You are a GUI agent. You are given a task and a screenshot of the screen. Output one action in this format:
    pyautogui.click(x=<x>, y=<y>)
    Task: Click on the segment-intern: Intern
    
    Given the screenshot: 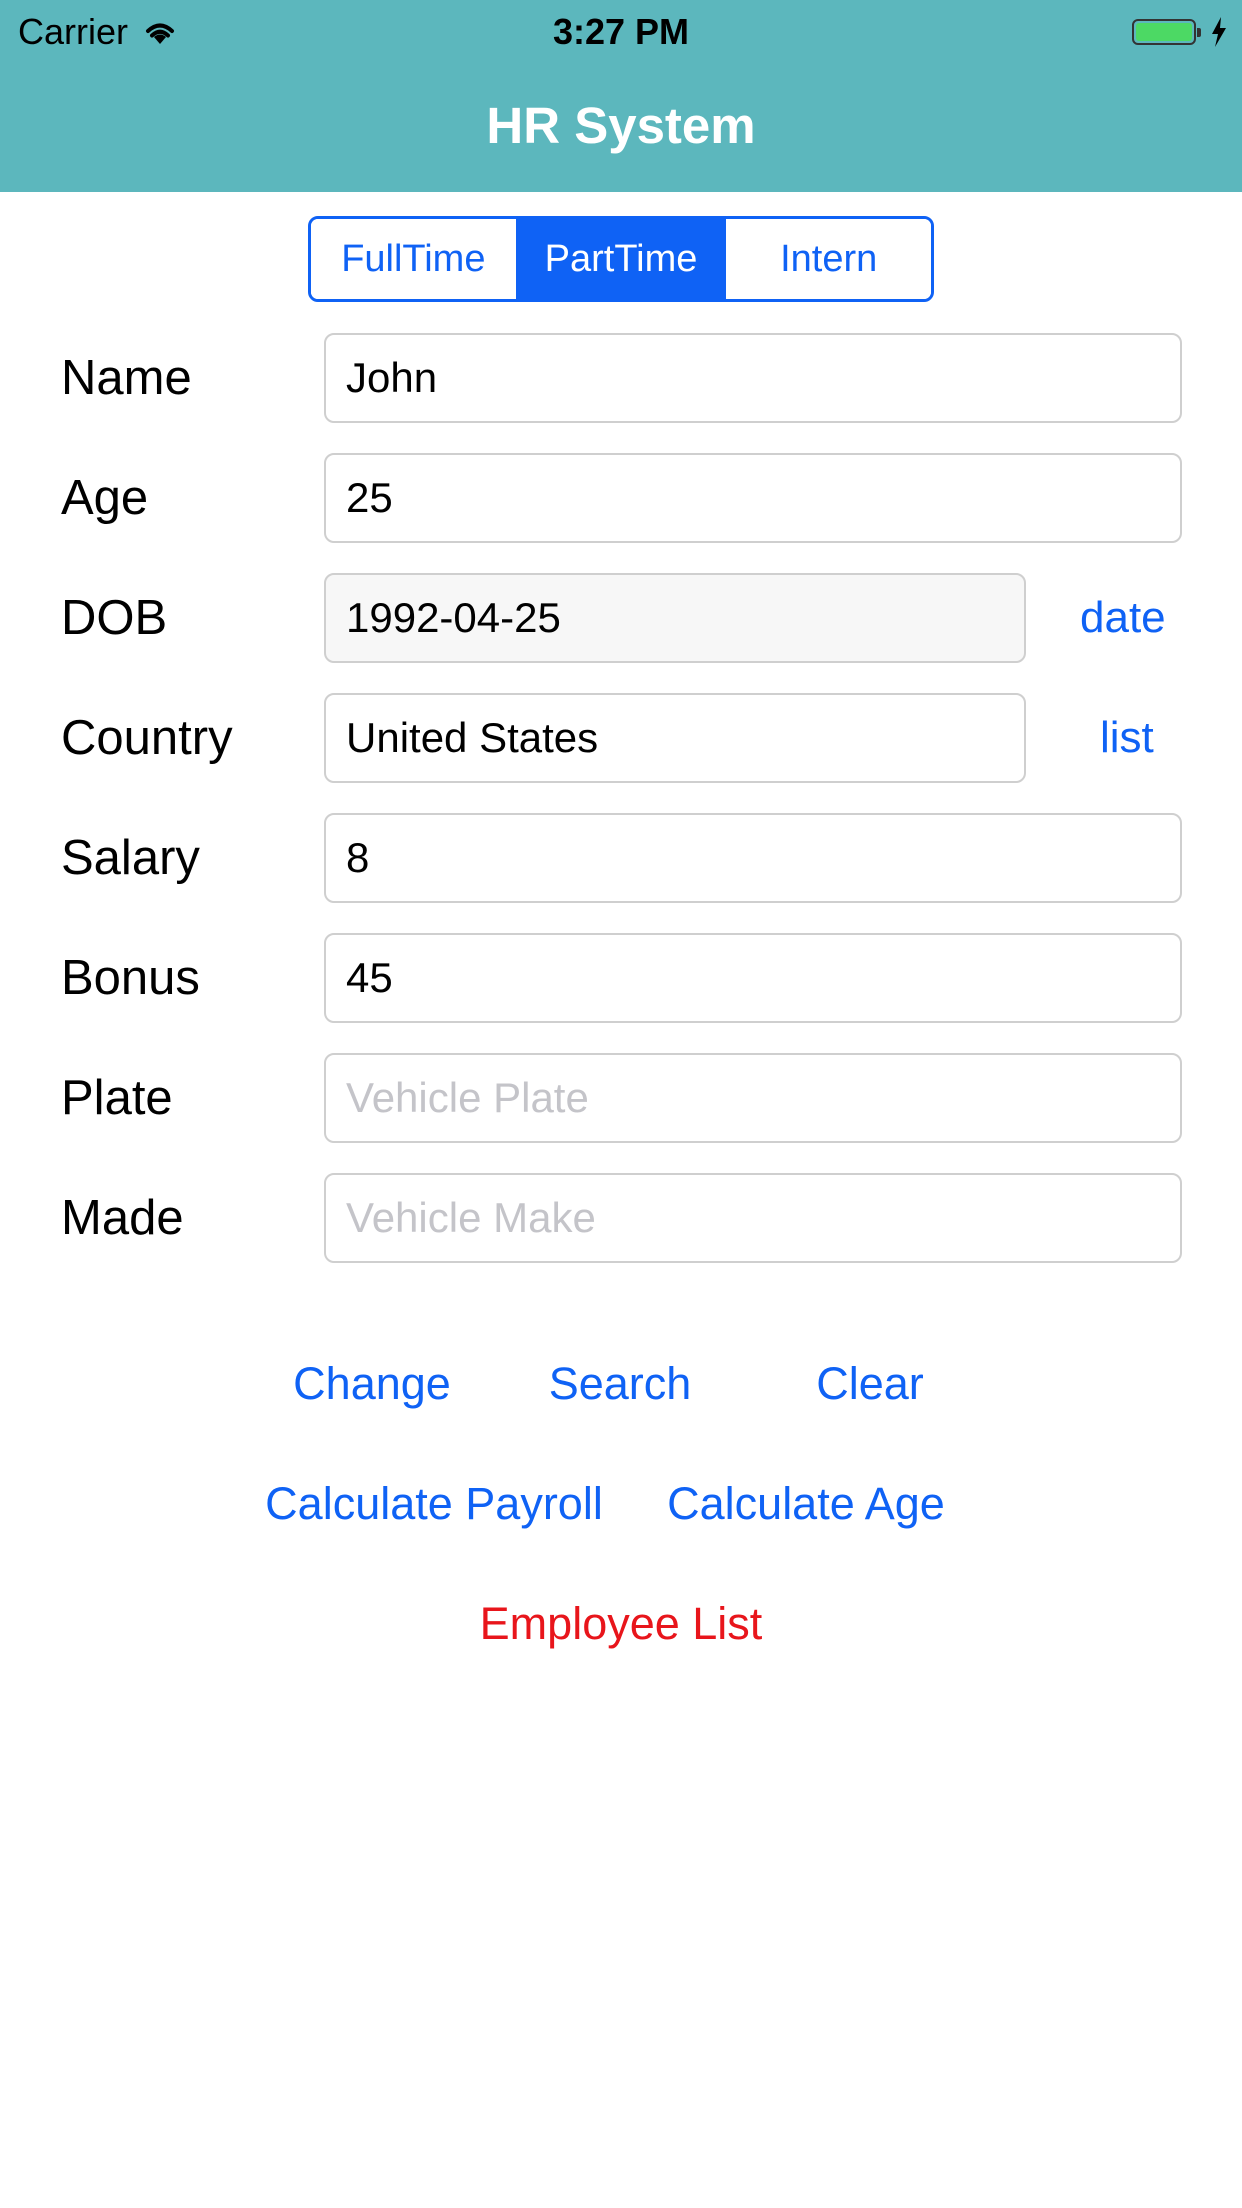 What is the action you would take?
    pyautogui.click(x=827, y=259)
    